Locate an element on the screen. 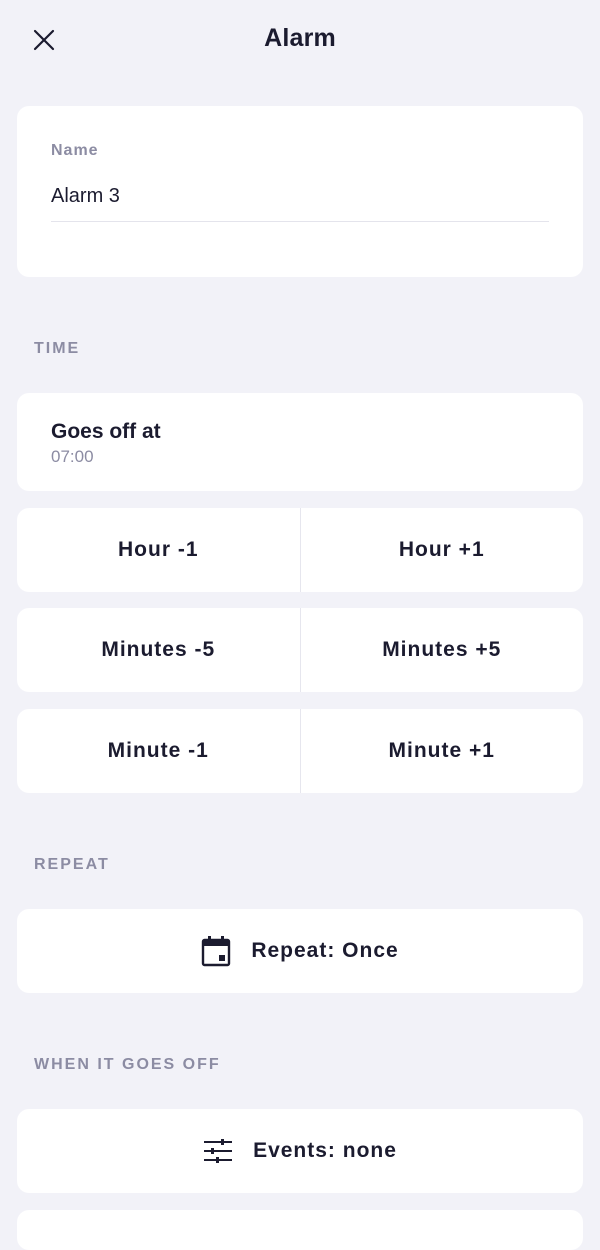 The image size is (600, 1250). name-input is located at coordinates (300, 197).